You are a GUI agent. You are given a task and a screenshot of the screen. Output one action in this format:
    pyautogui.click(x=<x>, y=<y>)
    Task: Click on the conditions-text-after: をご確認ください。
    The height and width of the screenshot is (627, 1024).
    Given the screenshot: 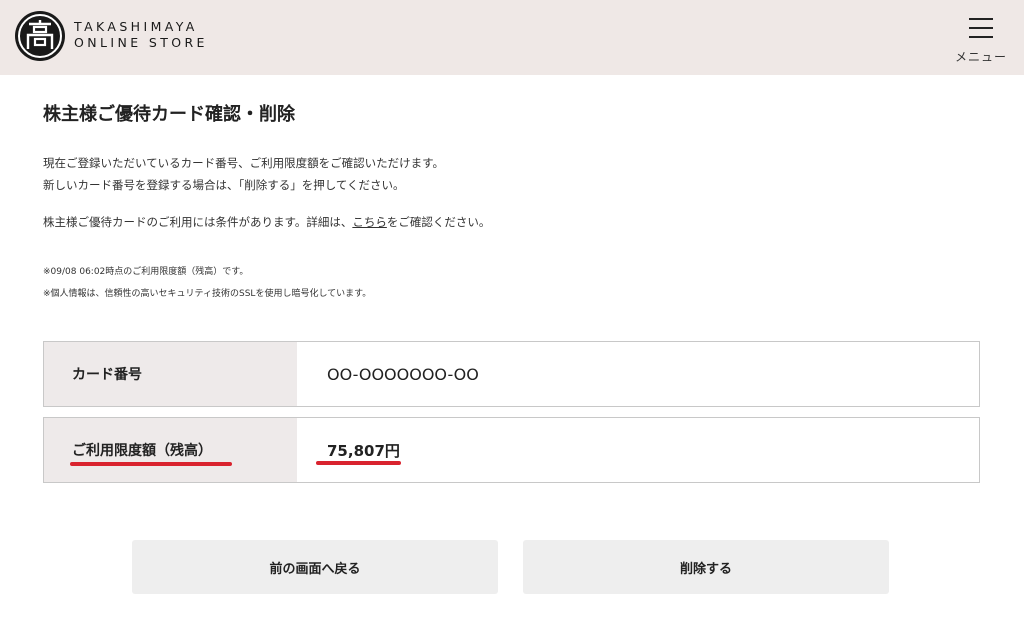 What is the action you would take?
    pyautogui.click(x=438, y=222)
    